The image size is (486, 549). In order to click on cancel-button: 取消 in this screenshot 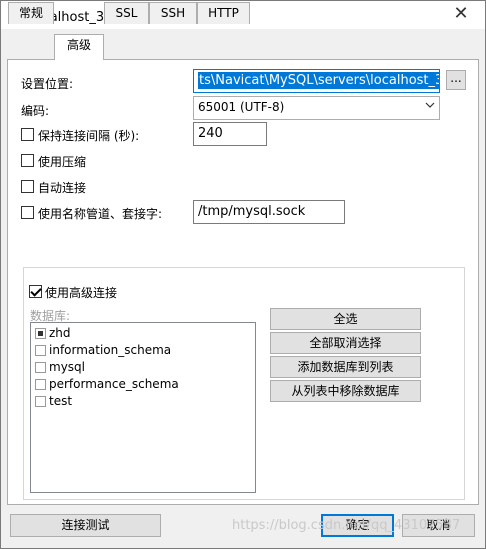, I will do `click(438, 525)`.